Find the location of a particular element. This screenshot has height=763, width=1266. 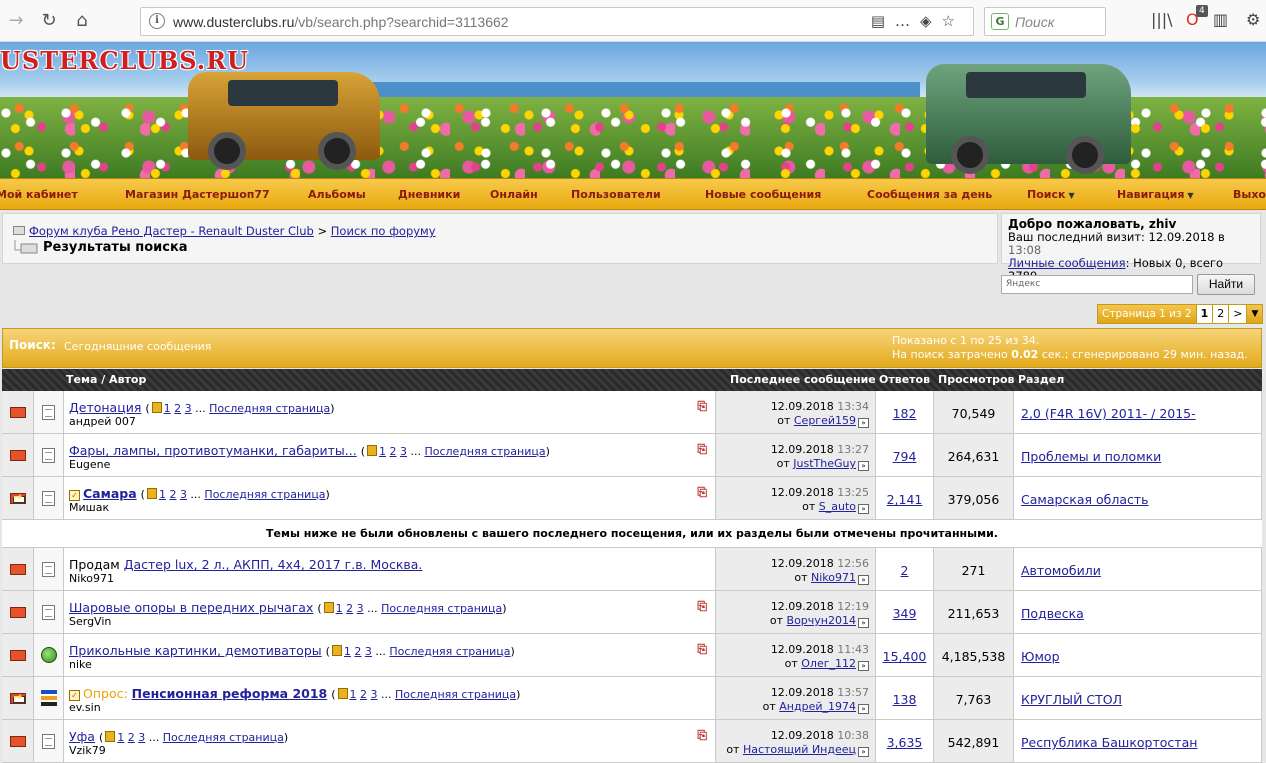

reload-icon: ↻ is located at coordinates (49, 21).